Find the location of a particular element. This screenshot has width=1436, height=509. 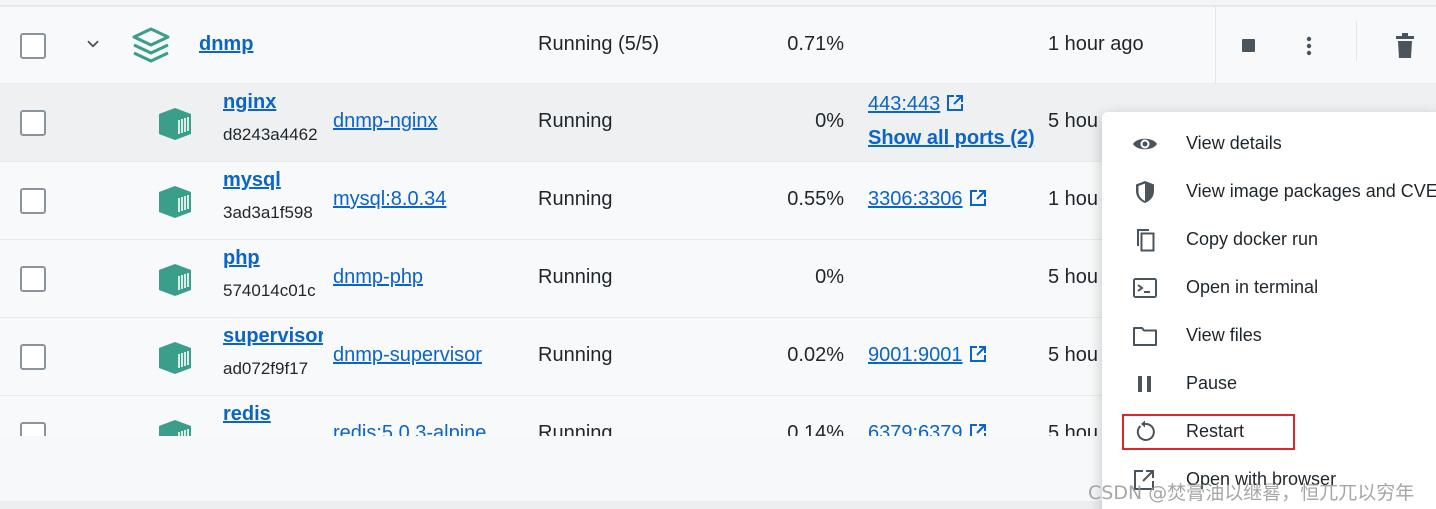

group-cpu: 0.71% is located at coordinates (815, 44).